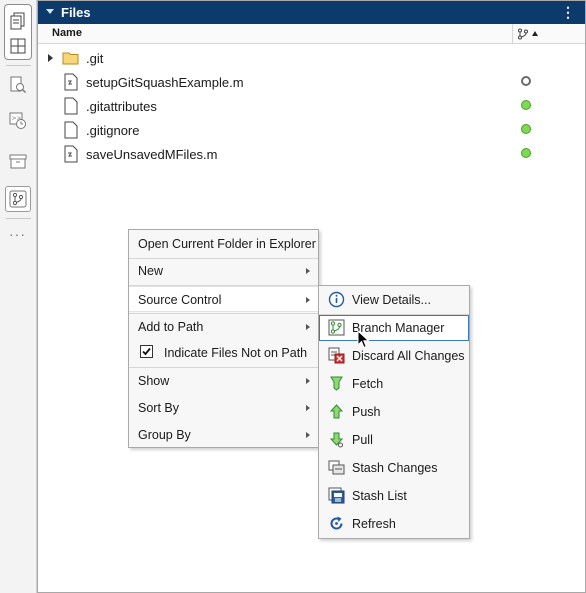 This screenshot has height=593, width=586. I want to click on menu-item-pull: Pull, so click(394, 440).